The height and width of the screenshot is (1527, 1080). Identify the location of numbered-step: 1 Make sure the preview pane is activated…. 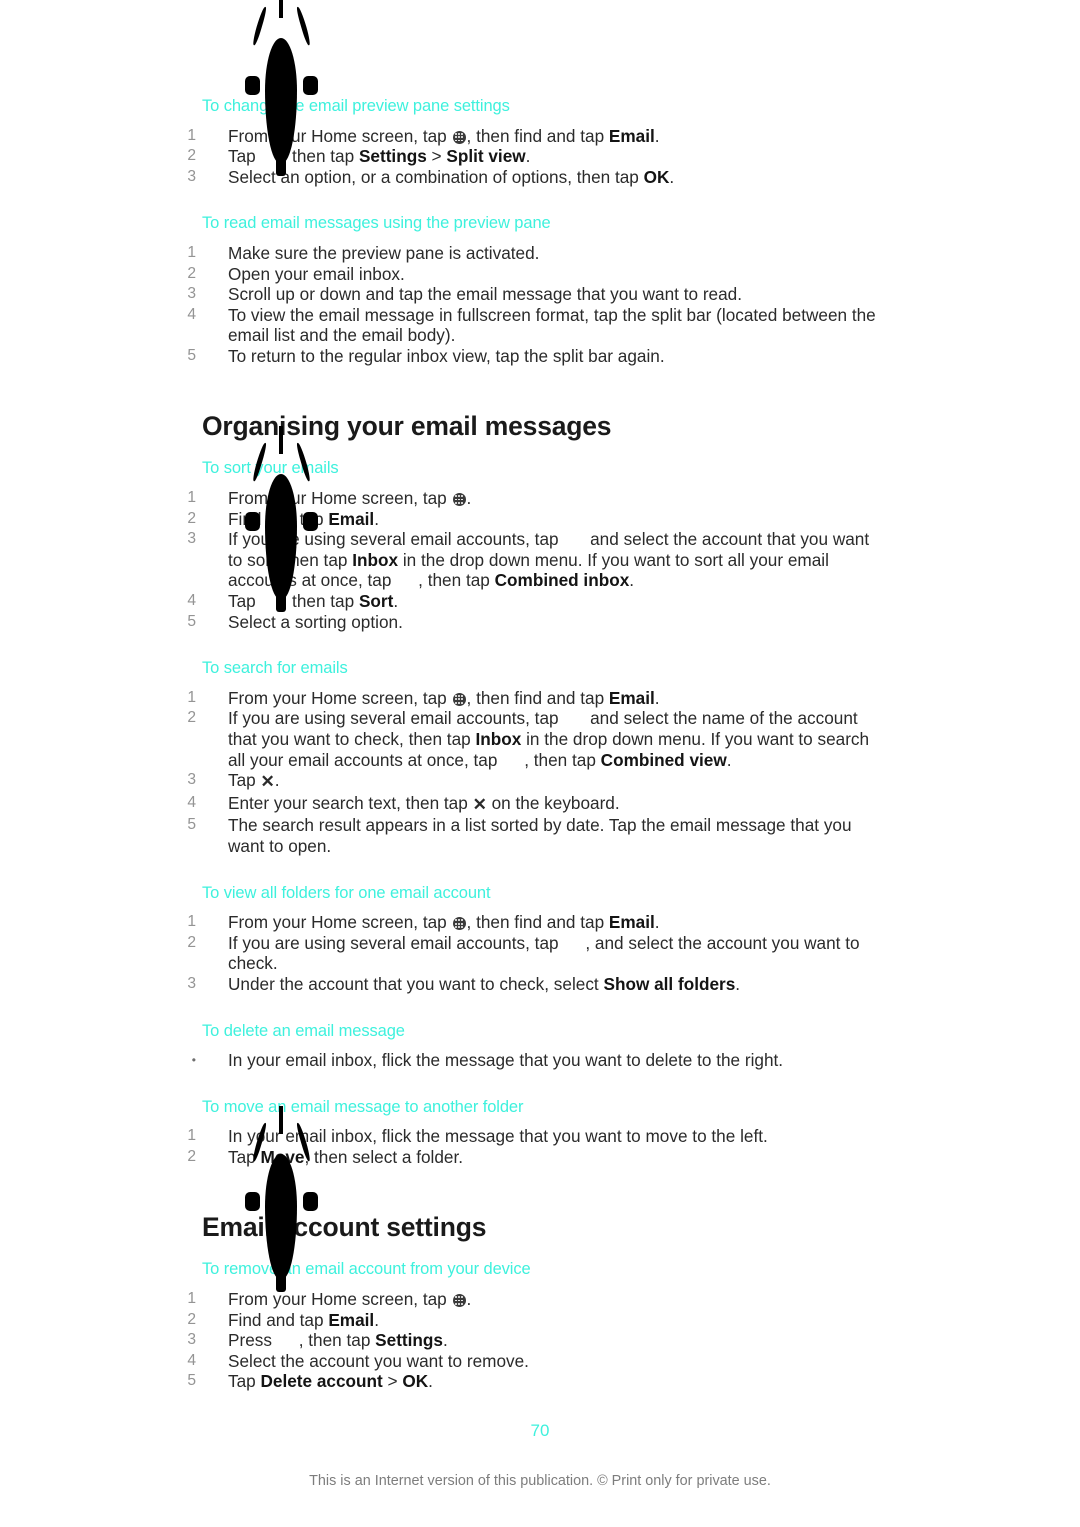
(531, 253).